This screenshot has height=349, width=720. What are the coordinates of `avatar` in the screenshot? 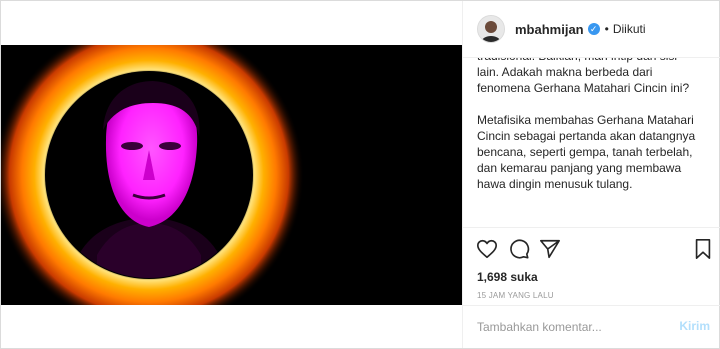 It's located at (491, 29).